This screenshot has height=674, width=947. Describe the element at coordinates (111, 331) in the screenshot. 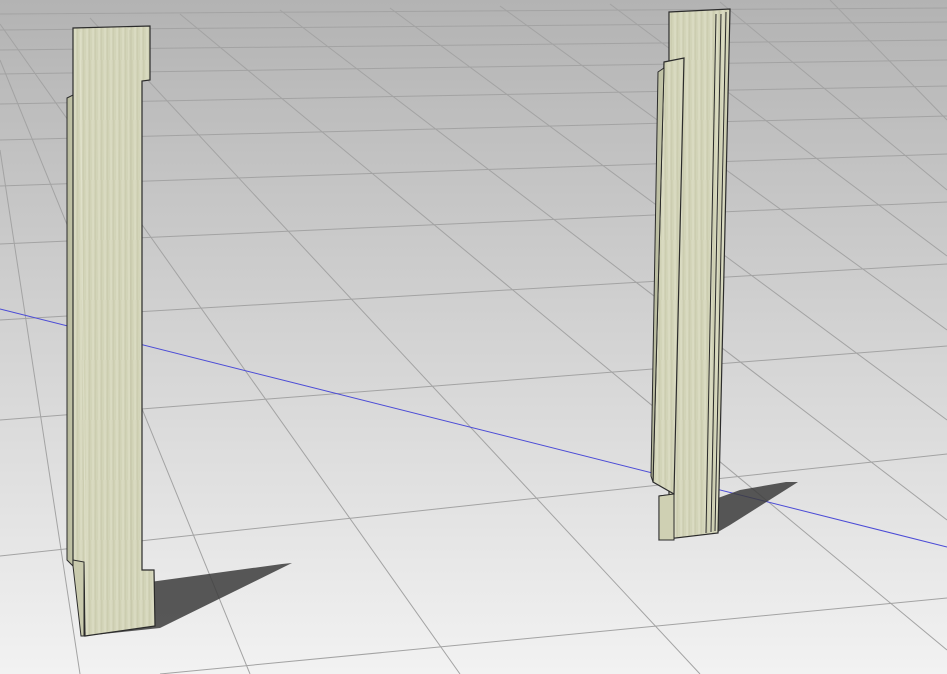

I see `left-wooden-post` at that location.